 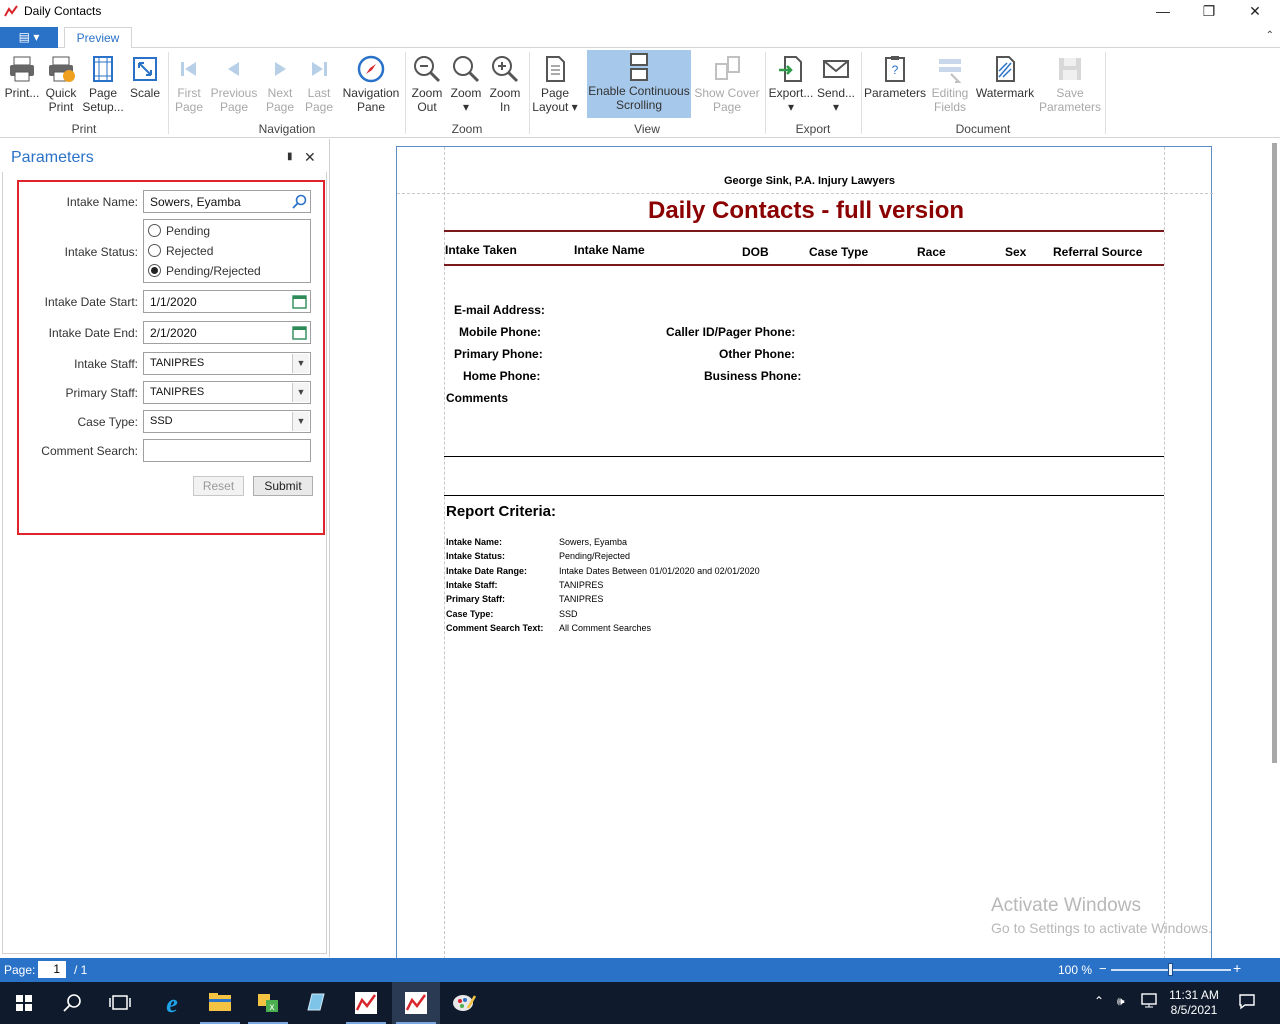 What do you see at coordinates (120, 1003) in the screenshot?
I see `task-view-button` at bounding box center [120, 1003].